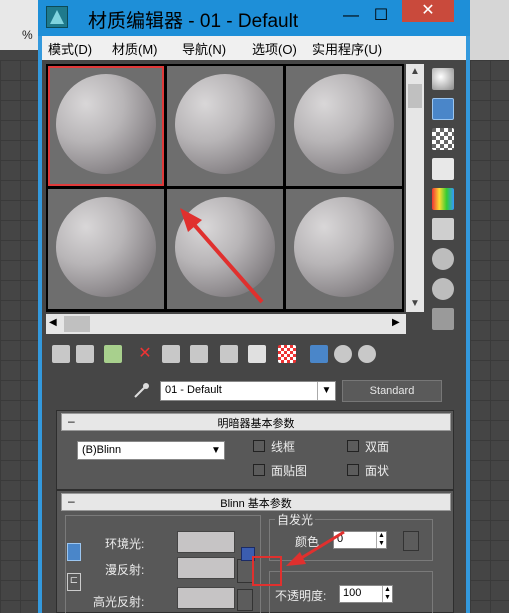  I want to click on annotation-arrow-2-icon, so click(315, 548).